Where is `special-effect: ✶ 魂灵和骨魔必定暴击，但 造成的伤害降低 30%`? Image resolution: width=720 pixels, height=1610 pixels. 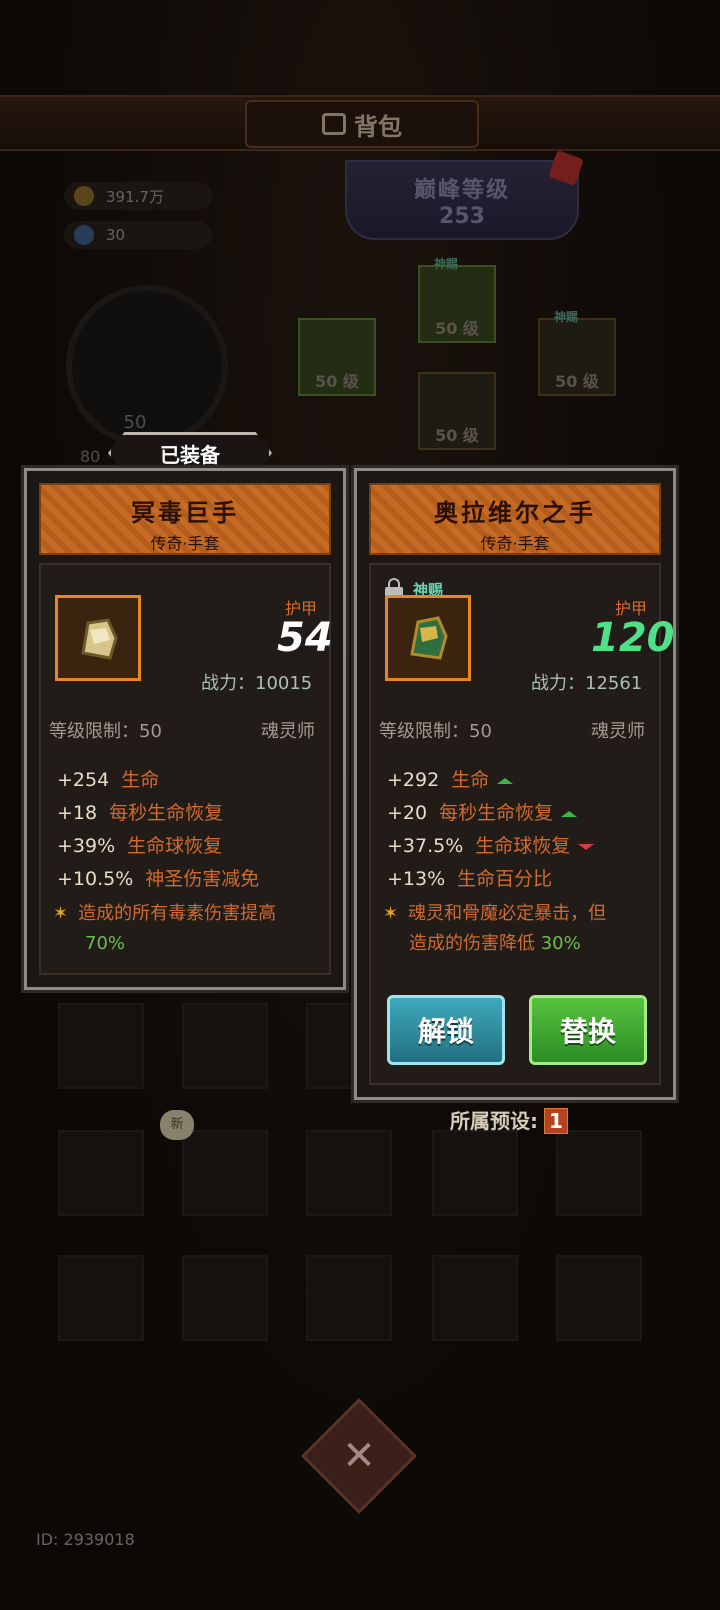 special-effect: ✶ 魂灵和骨魔必定暴击，但 造成的伤害降低 30% is located at coordinates (495, 928).